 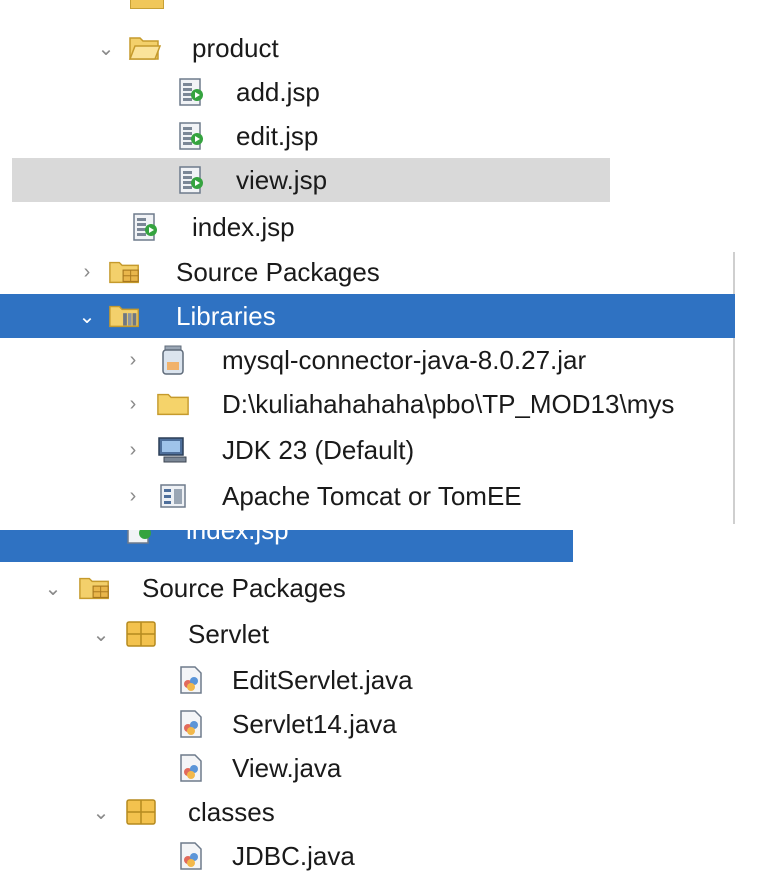 I want to click on tree-node-label: product, so click(x=235, y=47).